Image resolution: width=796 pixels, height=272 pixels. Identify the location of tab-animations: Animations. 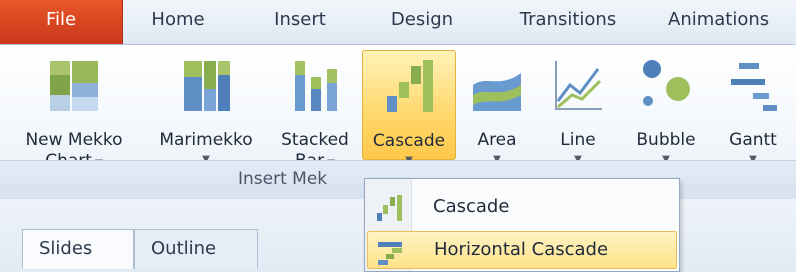
(732, 22).